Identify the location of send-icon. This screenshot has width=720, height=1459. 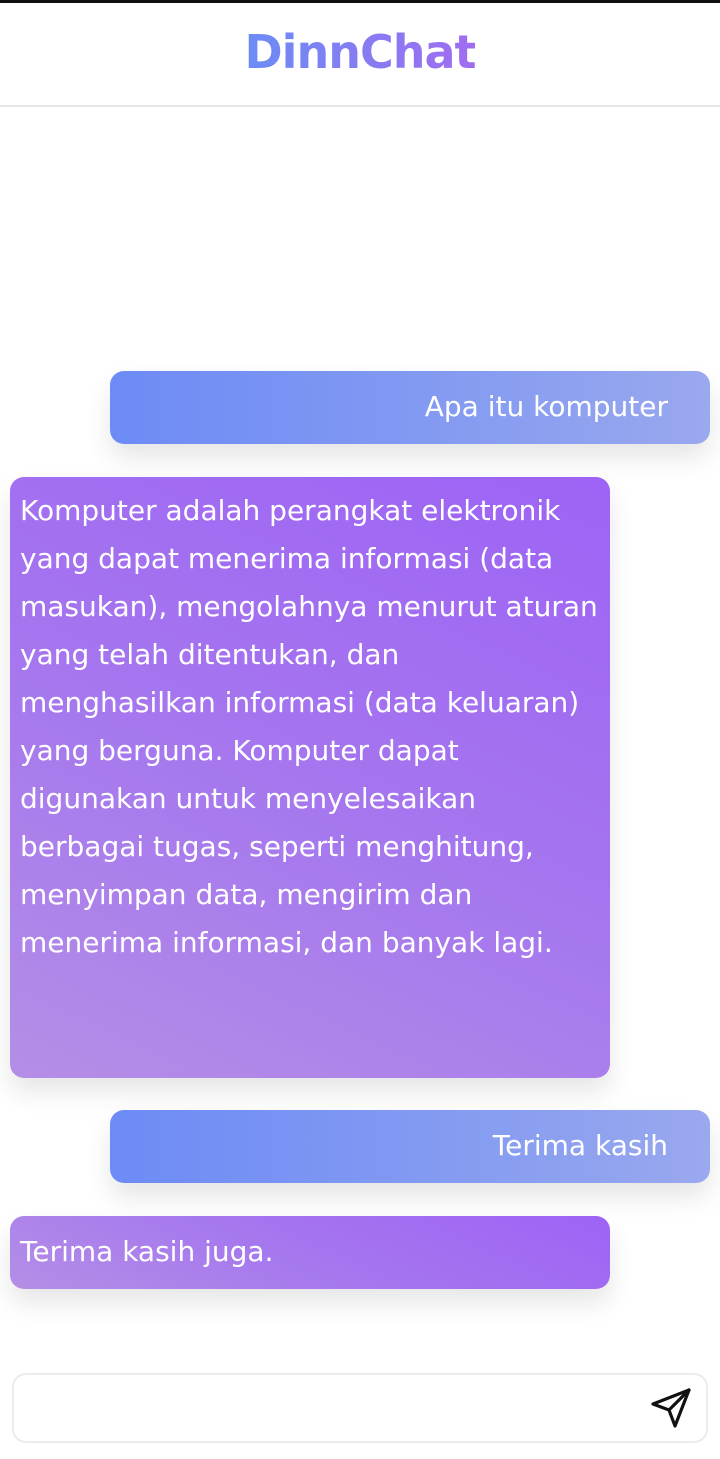
(671, 1408).